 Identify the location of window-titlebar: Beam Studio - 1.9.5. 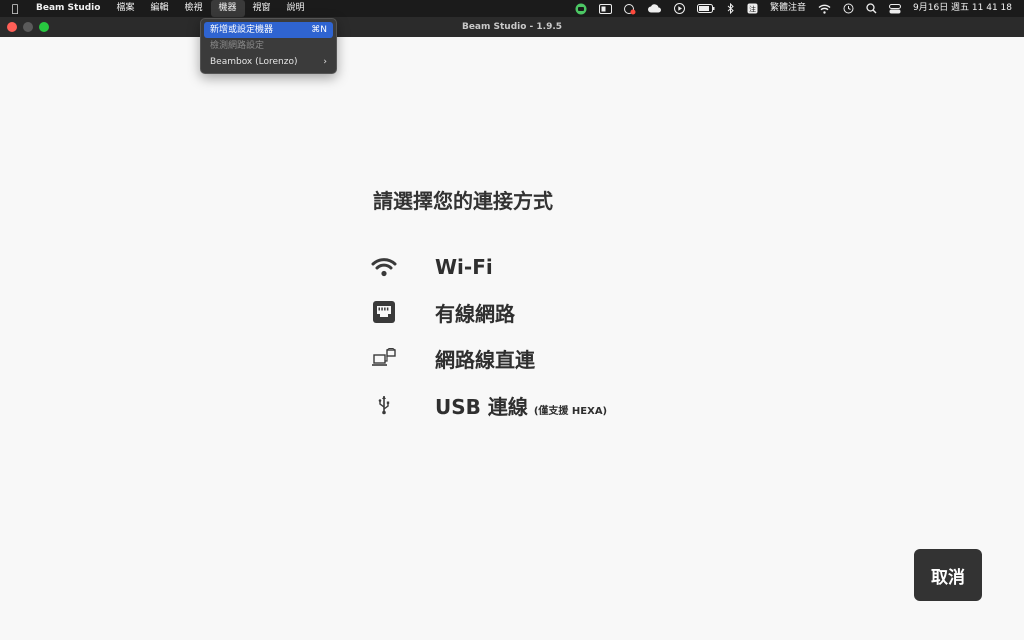
(512, 27).